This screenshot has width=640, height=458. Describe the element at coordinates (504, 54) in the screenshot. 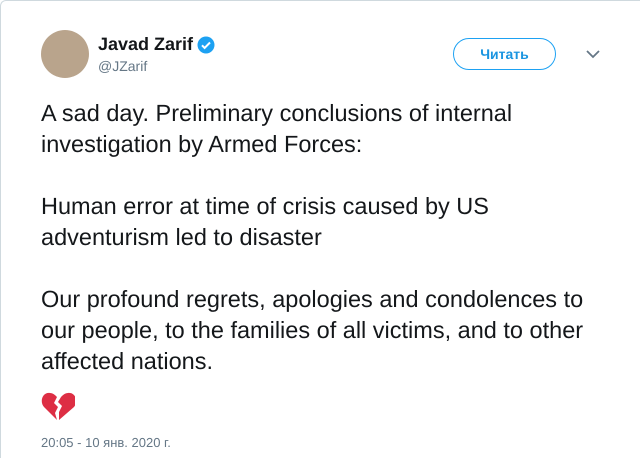

I see `follow-button: Читать` at that location.